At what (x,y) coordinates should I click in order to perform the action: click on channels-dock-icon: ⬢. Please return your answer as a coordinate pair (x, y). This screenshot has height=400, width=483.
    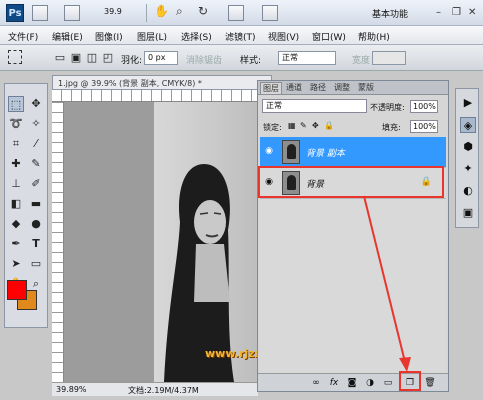
    Looking at the image, I should click on (468, 147).